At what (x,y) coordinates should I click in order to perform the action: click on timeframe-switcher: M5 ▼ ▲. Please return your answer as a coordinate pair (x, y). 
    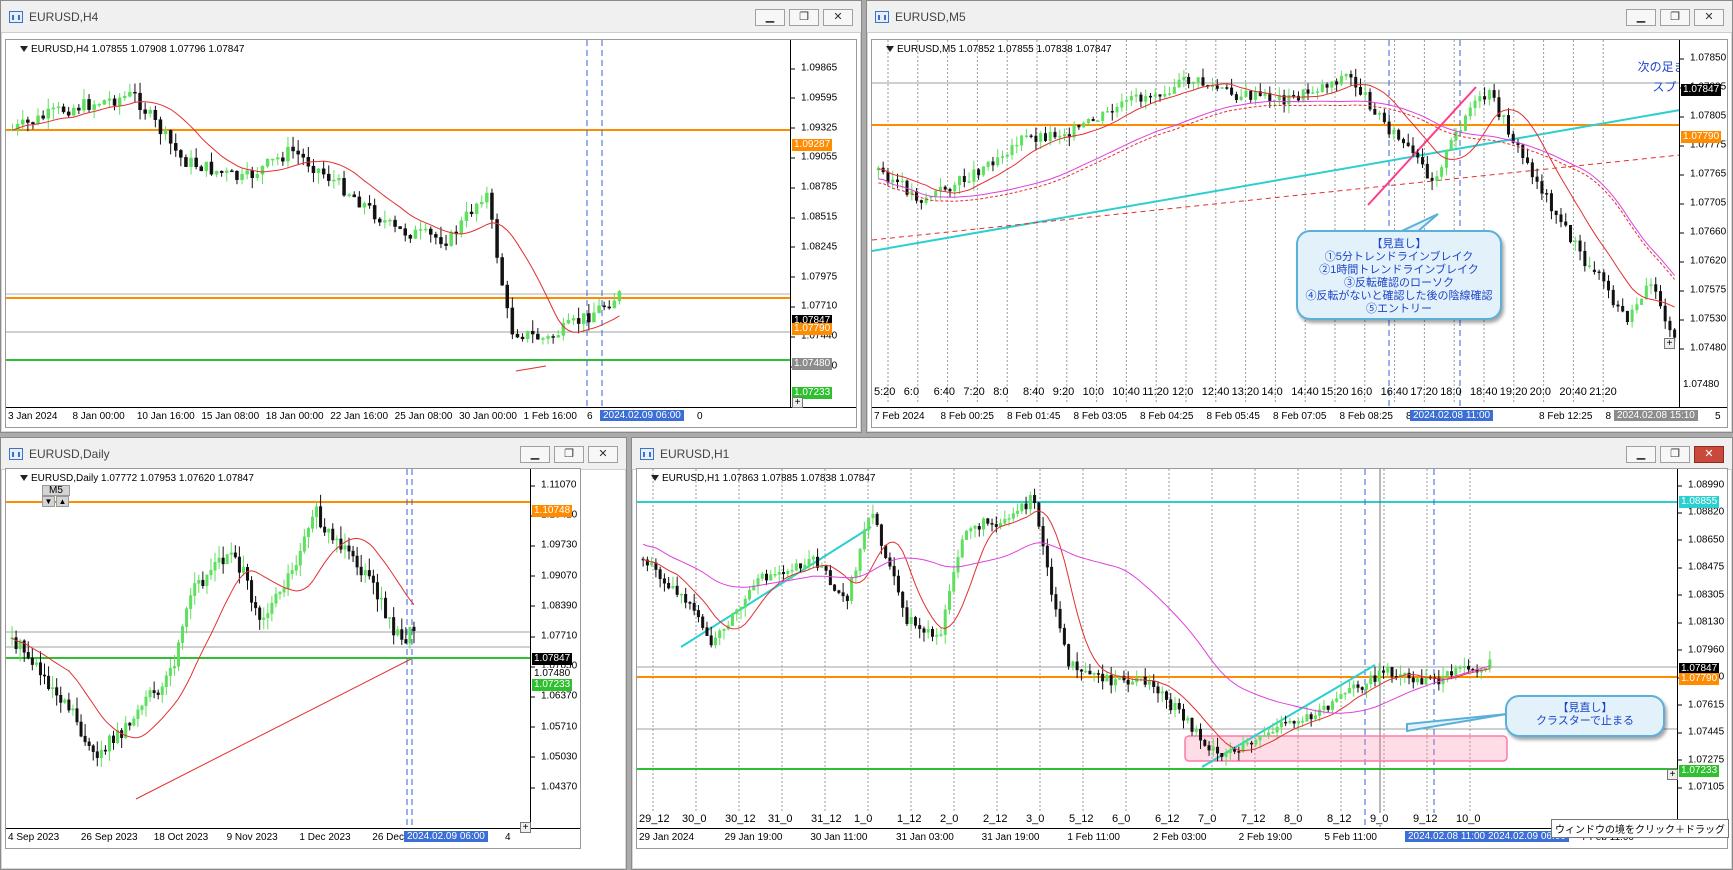
    Looking at the image, I should click on (56, 496).